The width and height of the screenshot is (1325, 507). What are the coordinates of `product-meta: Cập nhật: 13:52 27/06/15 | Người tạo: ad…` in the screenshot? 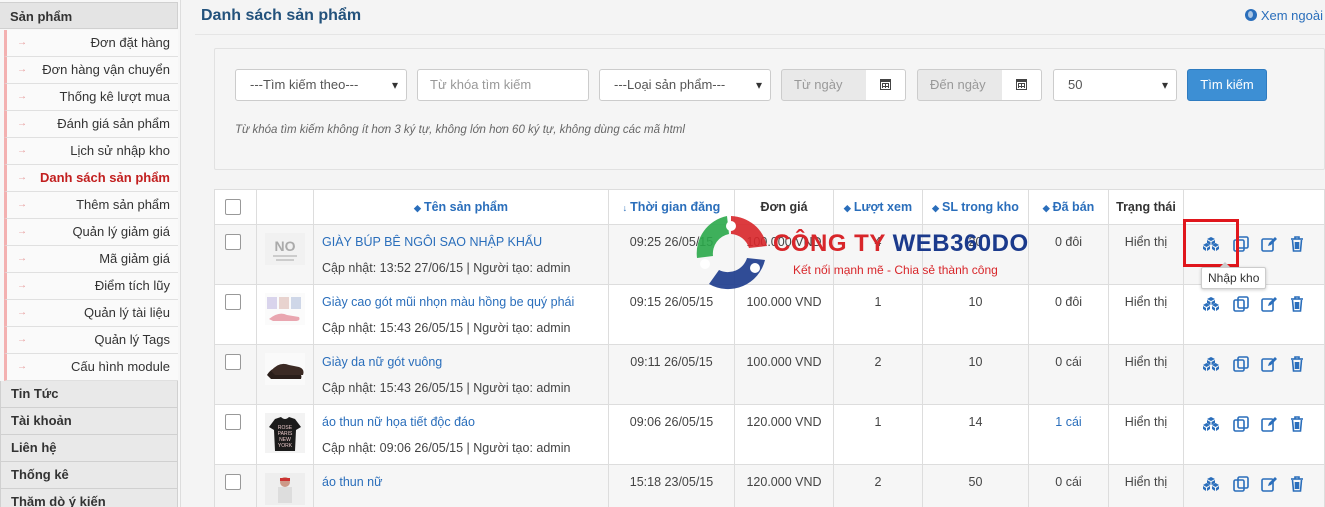 It's located at (446, 268).